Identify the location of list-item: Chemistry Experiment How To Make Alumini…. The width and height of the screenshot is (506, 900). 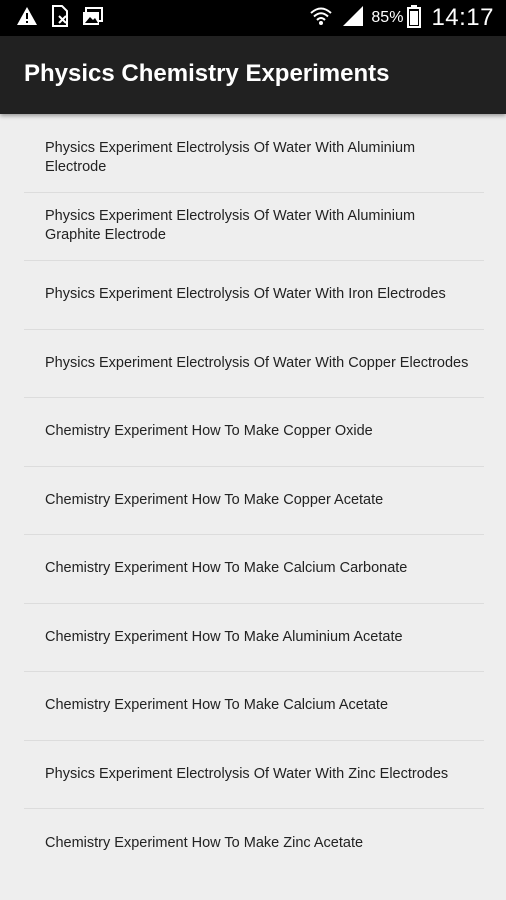
(254, 638).